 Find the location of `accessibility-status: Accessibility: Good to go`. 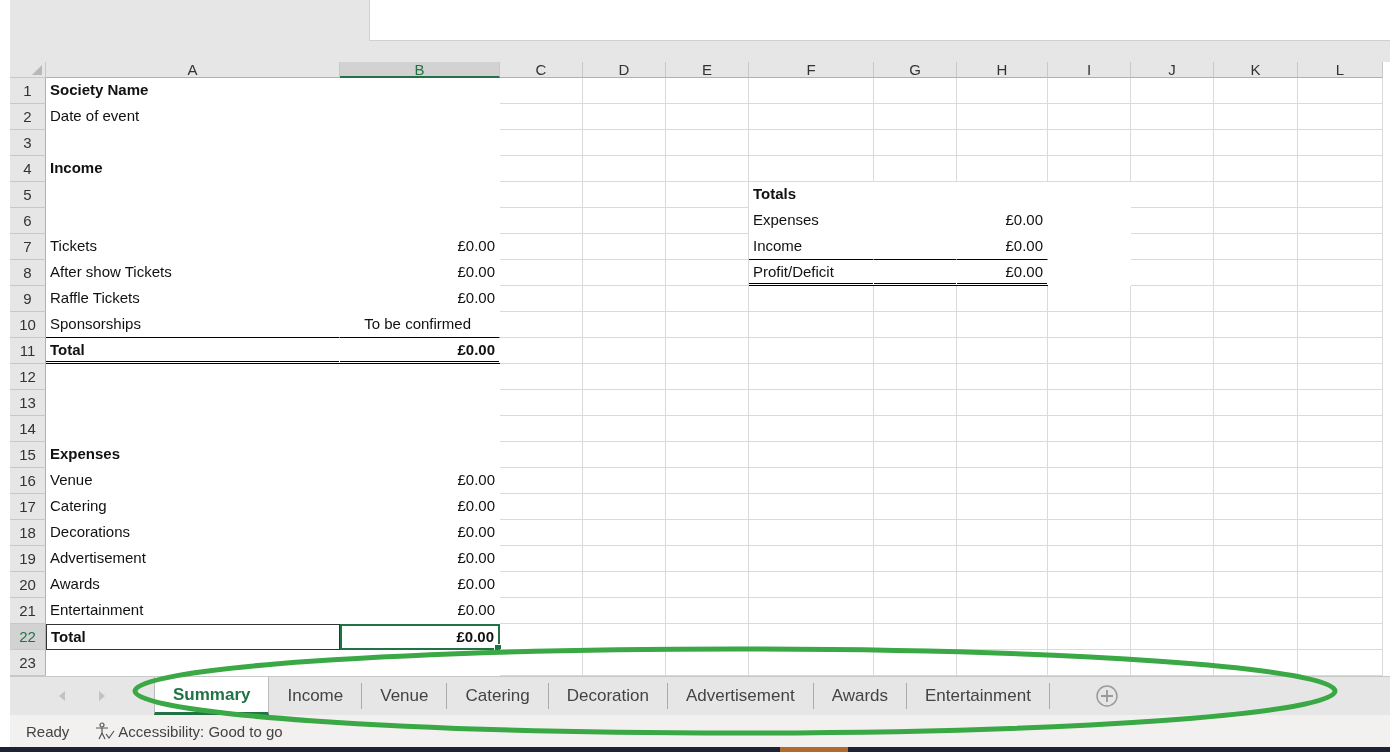

accessibility-status: Accessibility: Good to go is located at coordinates (200, 731).